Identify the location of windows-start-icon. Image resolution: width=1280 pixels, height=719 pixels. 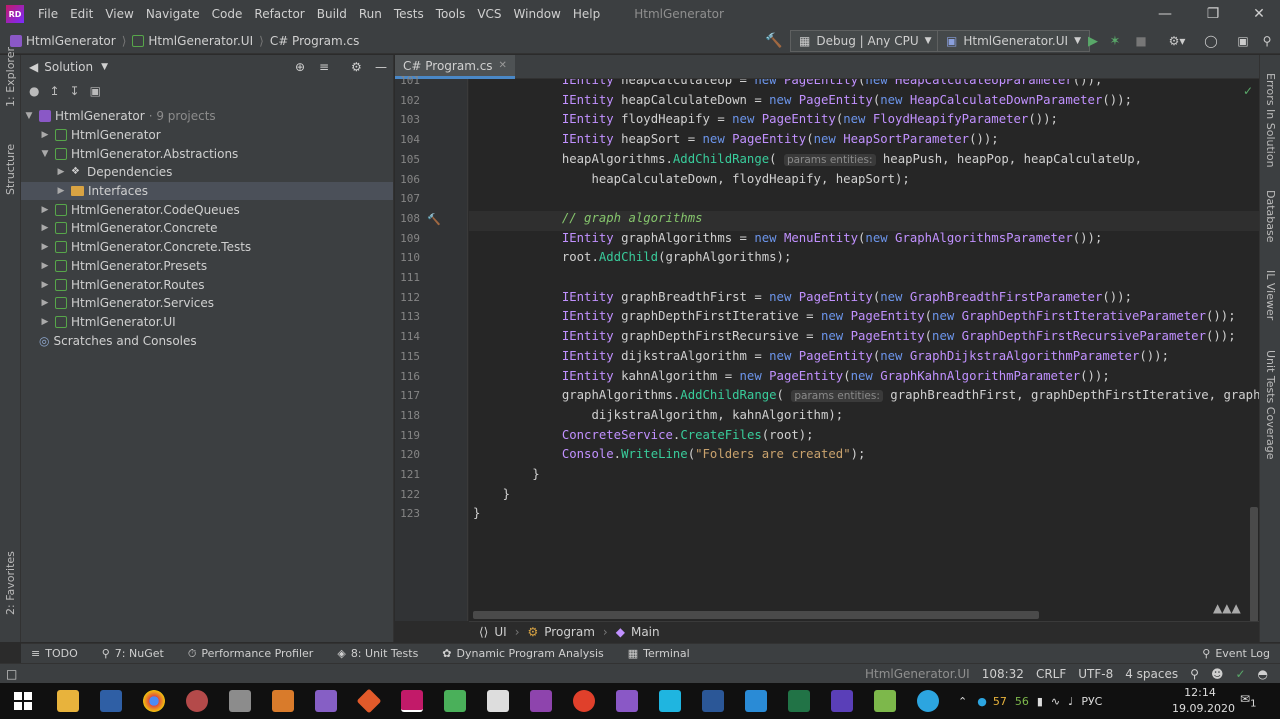
(23, 701).